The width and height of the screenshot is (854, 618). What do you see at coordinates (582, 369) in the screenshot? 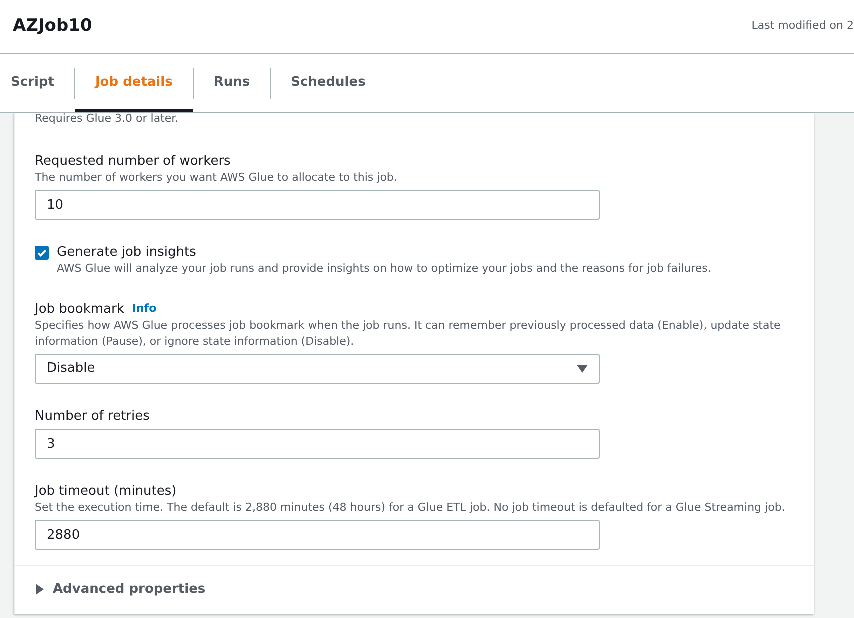
I see `caret-down-icon` at bounding box center [582, 369].